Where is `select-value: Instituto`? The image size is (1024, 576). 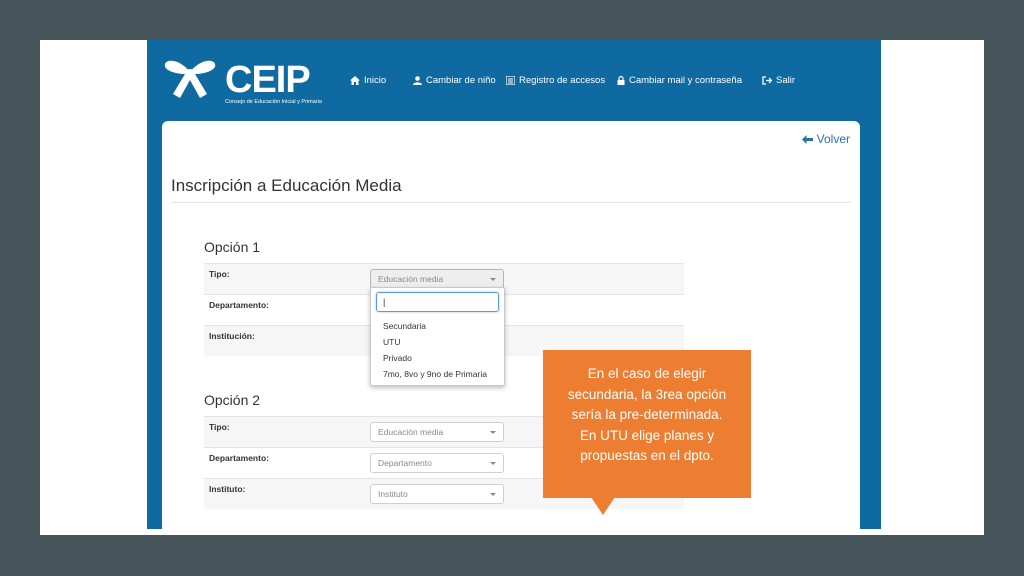
select-value: Instituto is located at coordinates (393, 494).